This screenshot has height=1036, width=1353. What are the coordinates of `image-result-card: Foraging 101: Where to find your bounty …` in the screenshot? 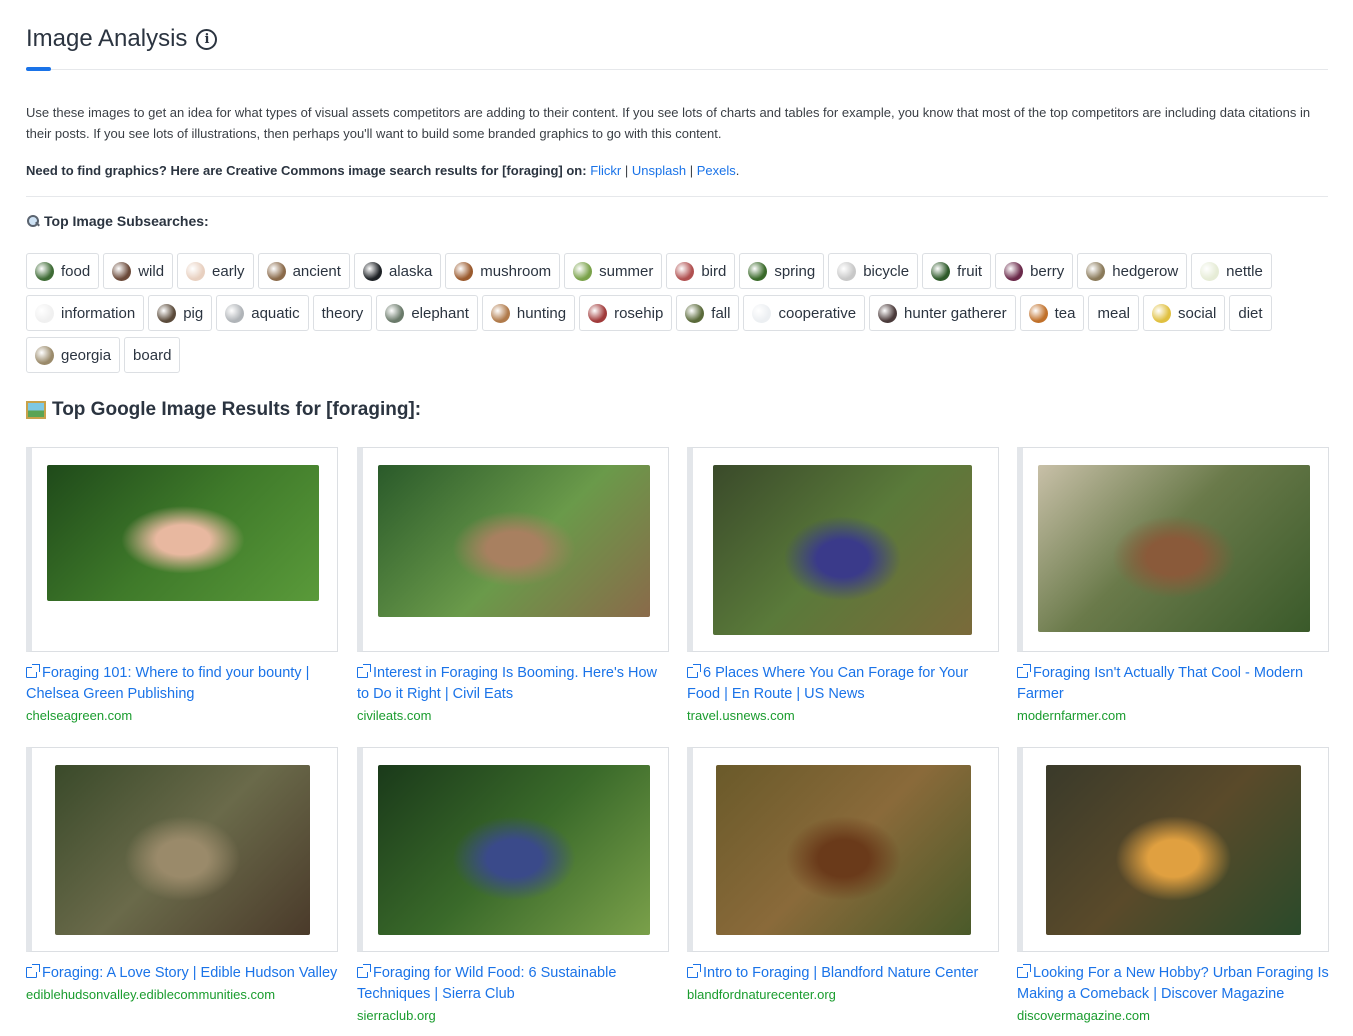 It's located at (182, 585).